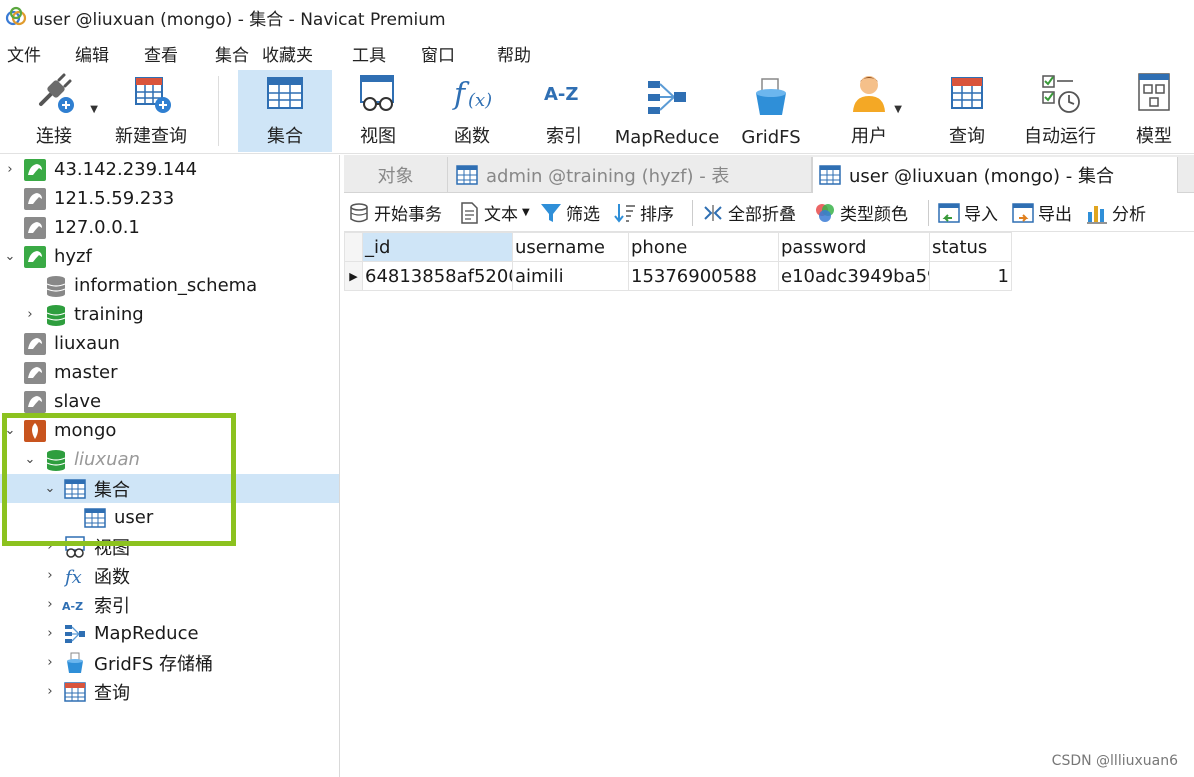 The height and width of the screenshot is (777, 1194). I want to click on menu-file: 文件, so click(24, 53).